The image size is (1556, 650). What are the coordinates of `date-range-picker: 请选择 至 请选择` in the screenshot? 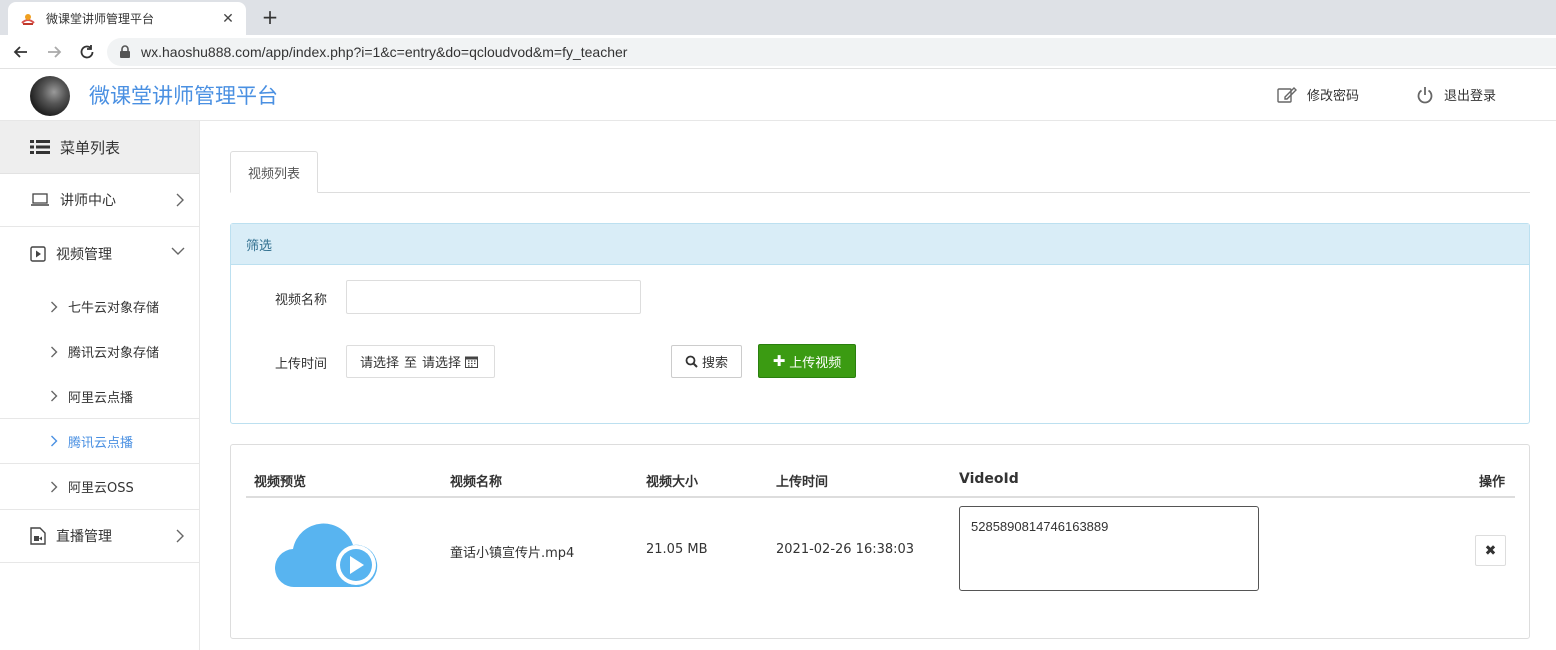 It's located at (420, 361).